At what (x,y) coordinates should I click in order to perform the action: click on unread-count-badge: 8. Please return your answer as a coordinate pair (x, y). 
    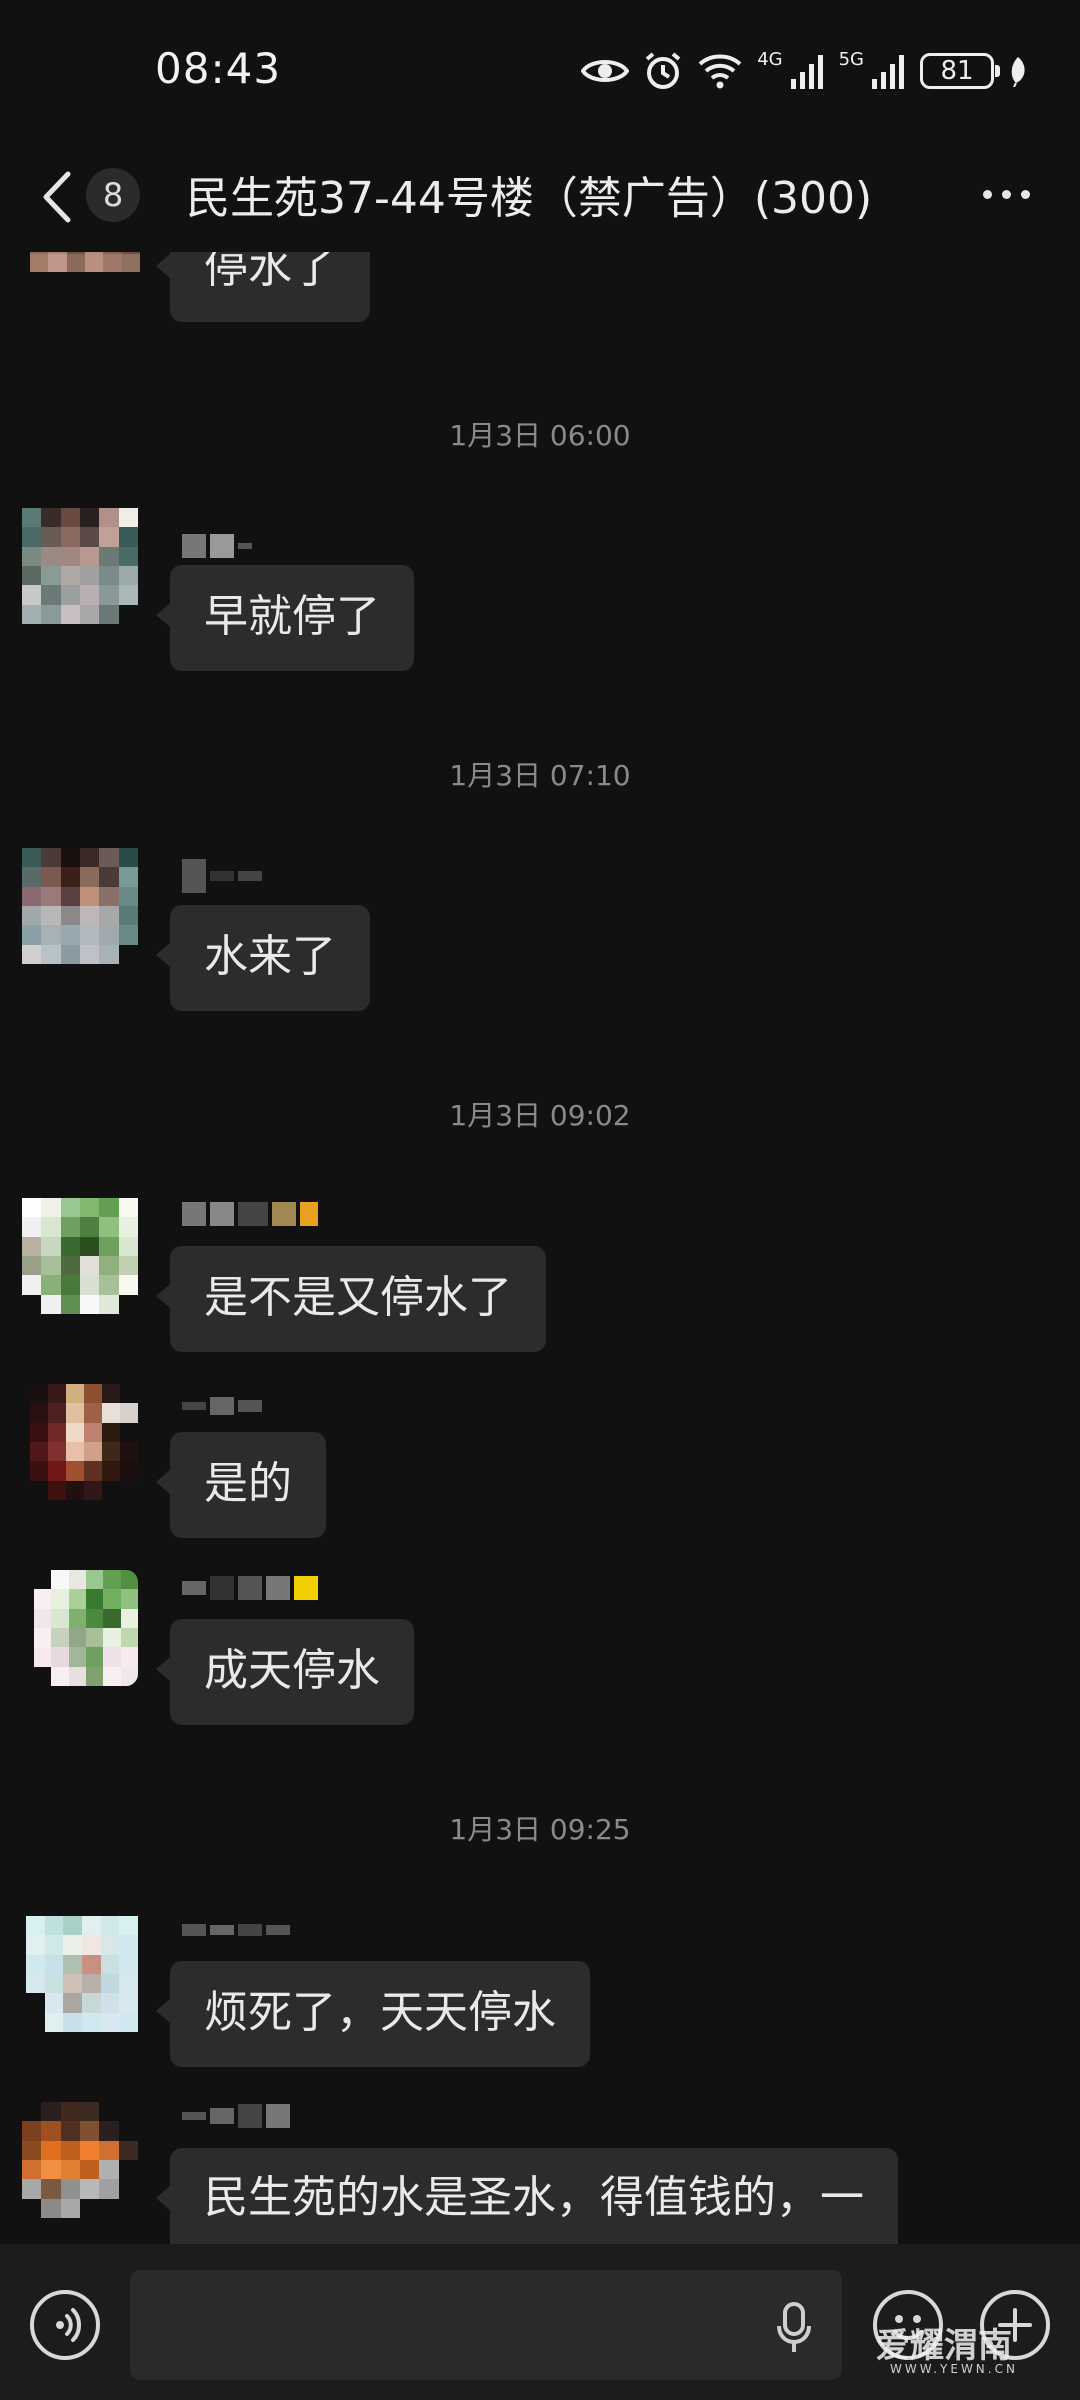
    Looking at the image, I should click on (113, 195).